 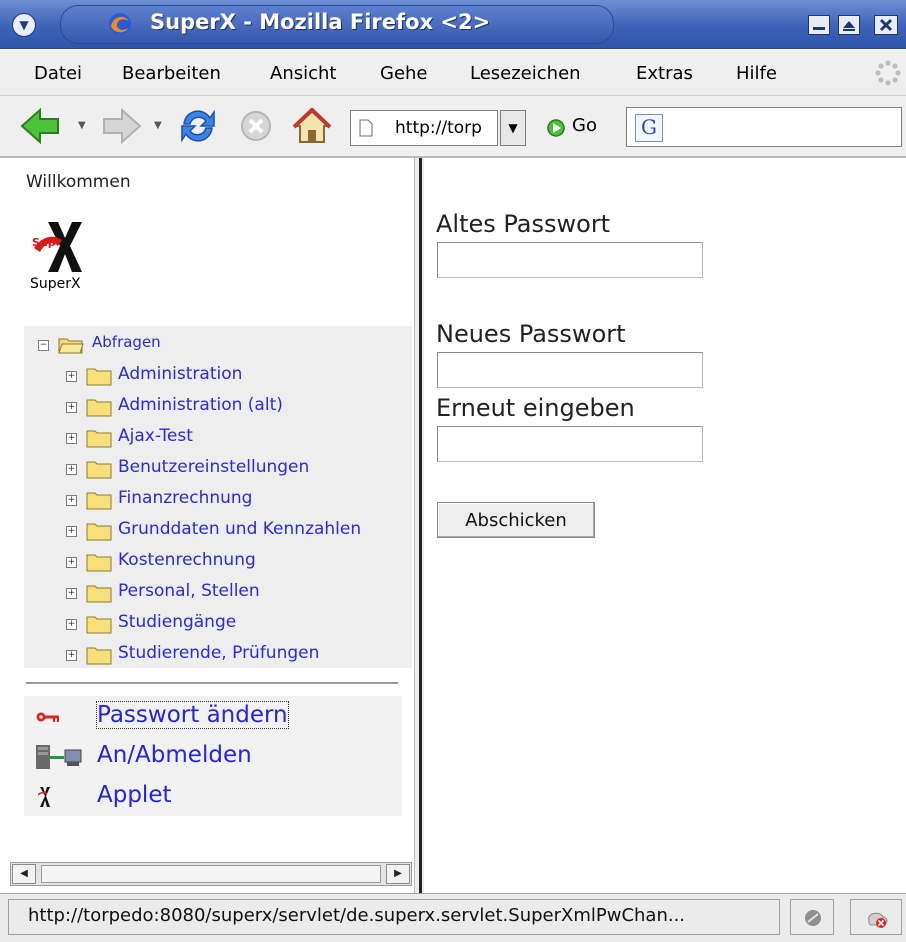 What do you see at coordinates (570, 370) in the screenshot?
I see `new-password-field` at bounding box center [570, 370].